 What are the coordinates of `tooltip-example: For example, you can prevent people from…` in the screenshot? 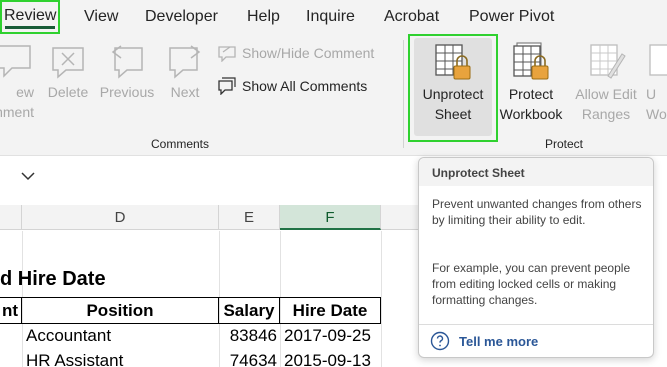 It's located at (531, 284).